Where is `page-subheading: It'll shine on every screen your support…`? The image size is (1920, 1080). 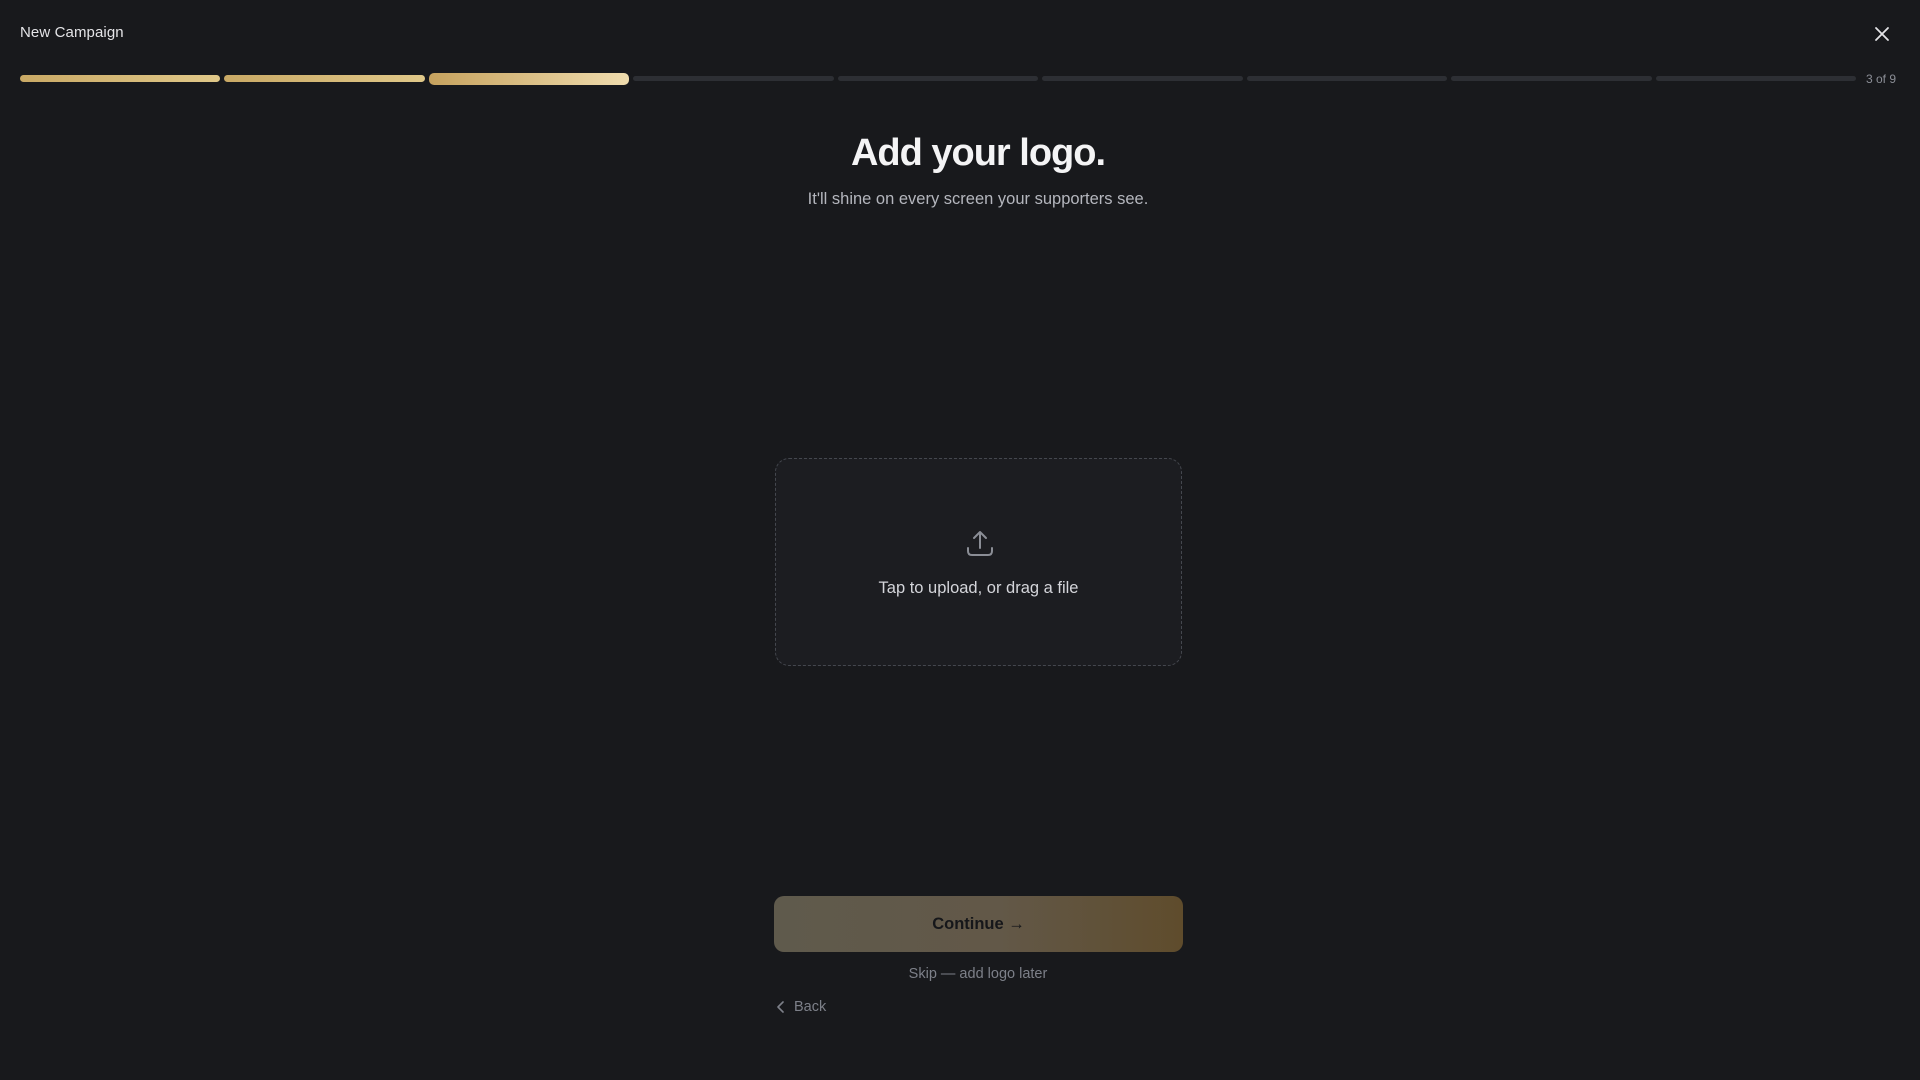 page-subheading: It'll shine on every screen your support… is located at coordinates (978, 199).